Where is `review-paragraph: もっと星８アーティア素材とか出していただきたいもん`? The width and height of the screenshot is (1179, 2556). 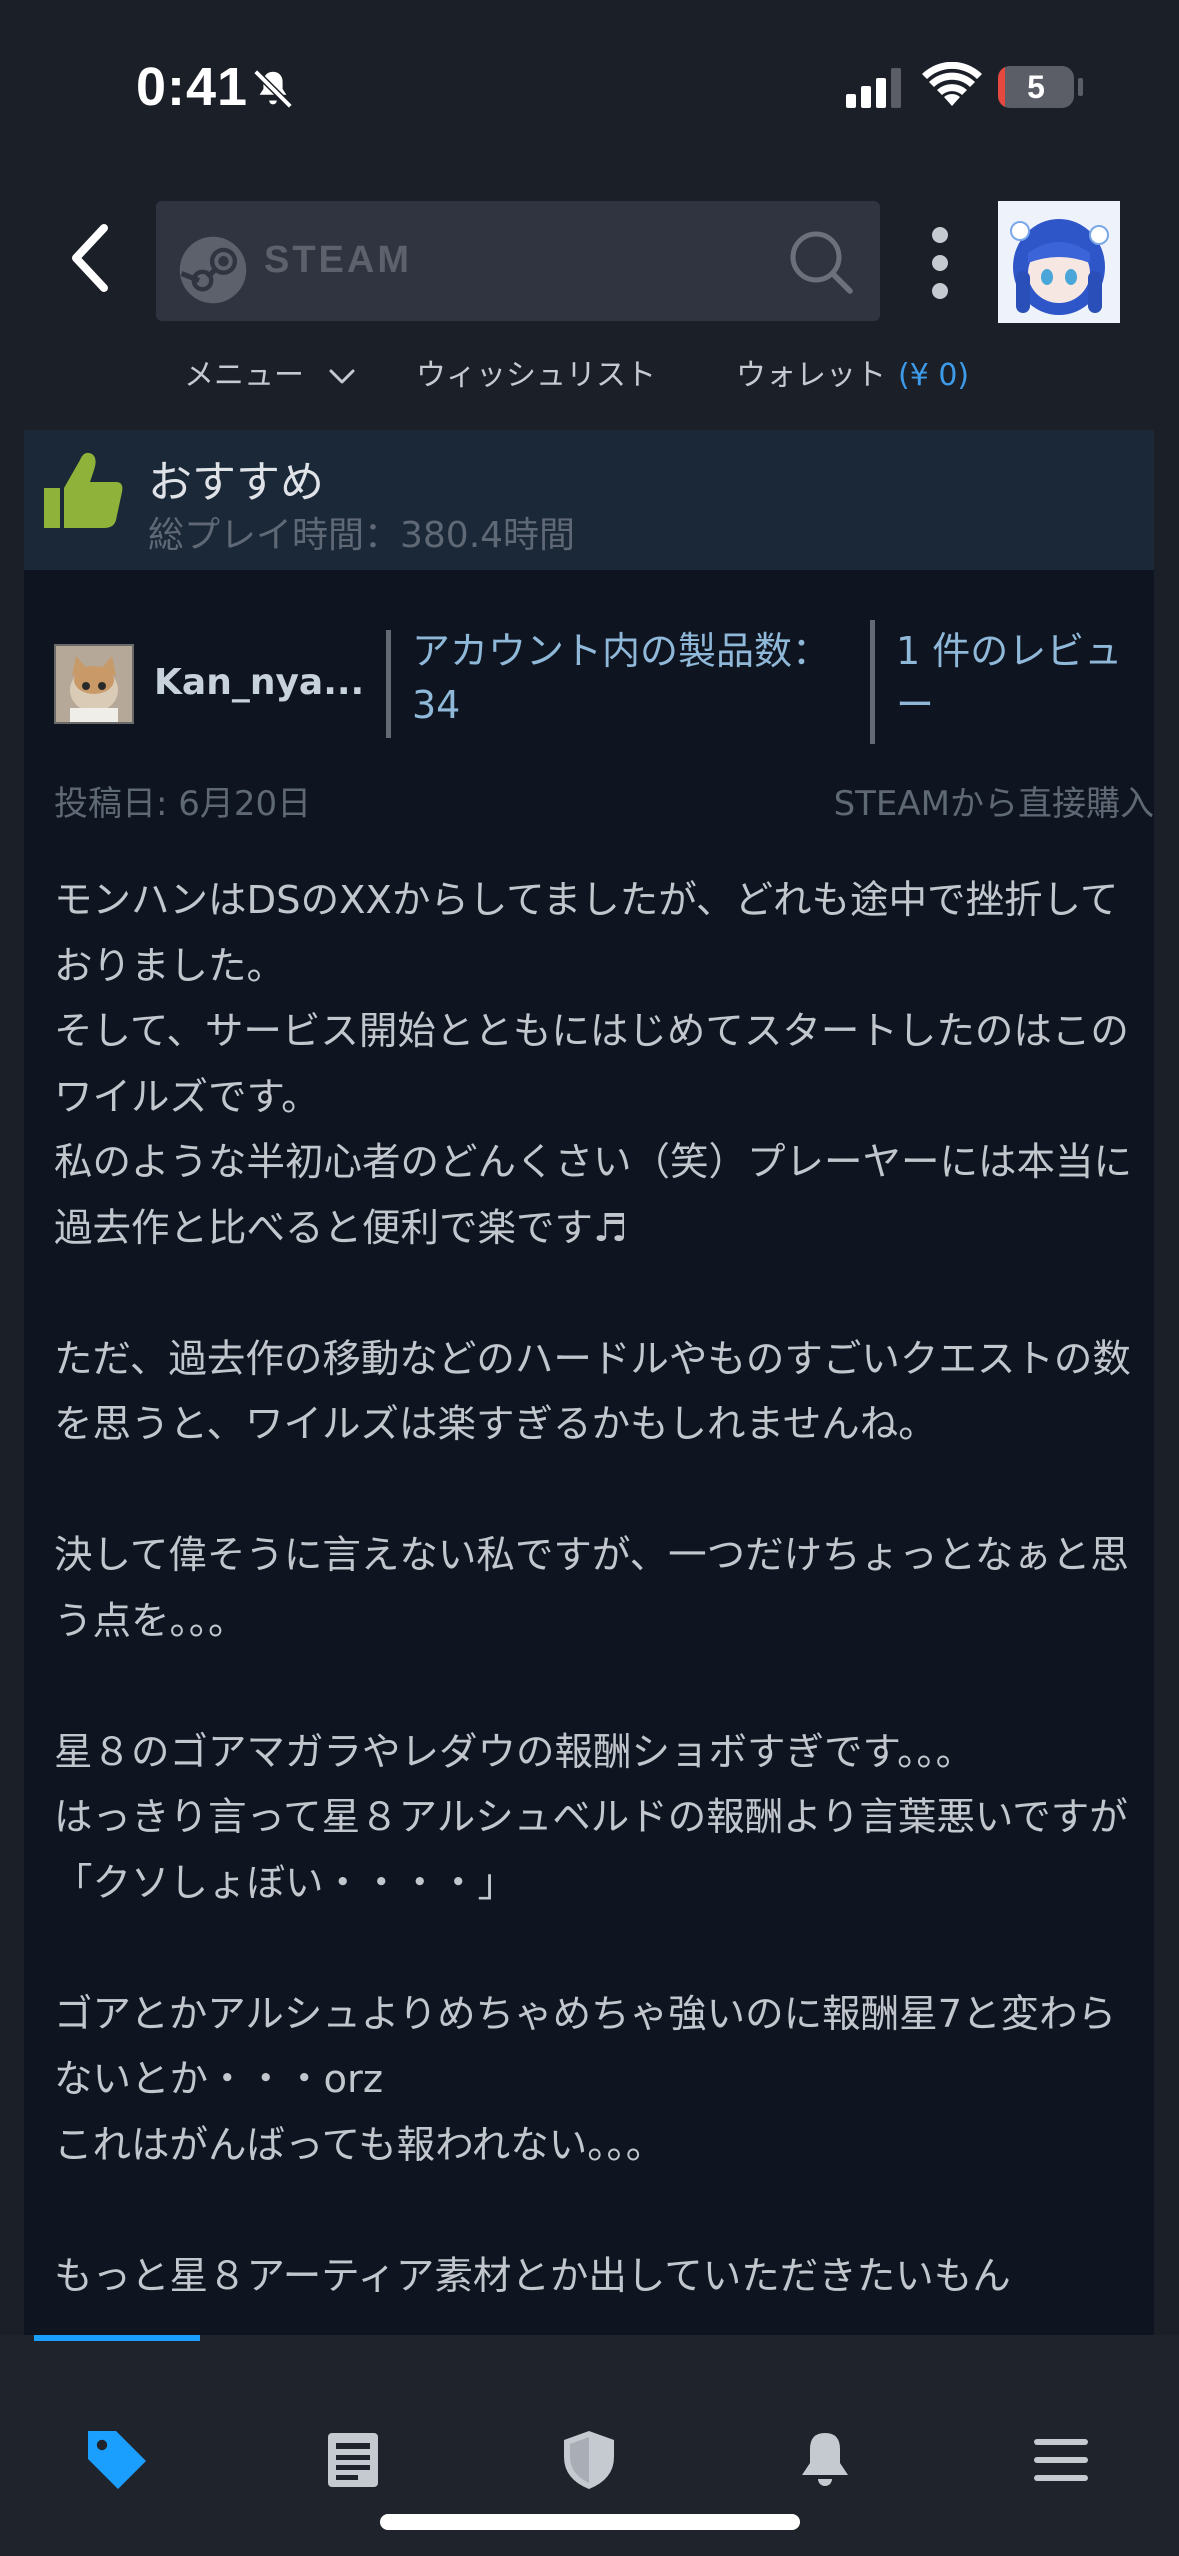 review-paragraph: もっと星８アーティア素材とか出していただきたいもん is located at coordinates (532, 2276).